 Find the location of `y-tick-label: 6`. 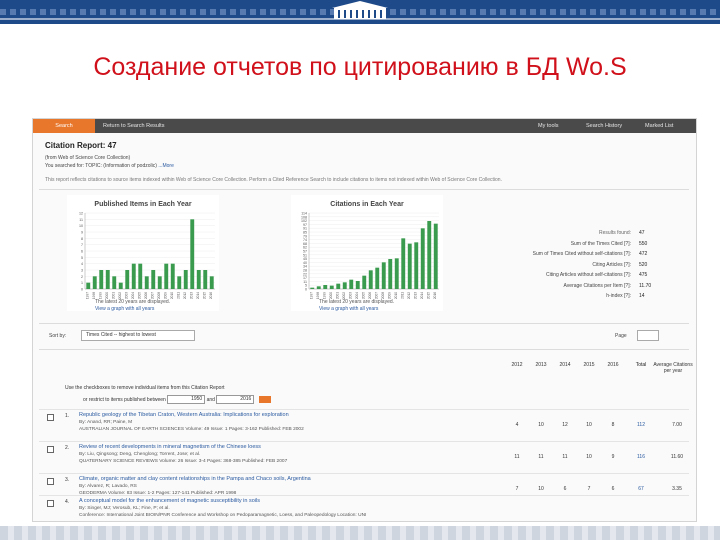

y-tick-label: 6 is located at coordinates (82, 252).